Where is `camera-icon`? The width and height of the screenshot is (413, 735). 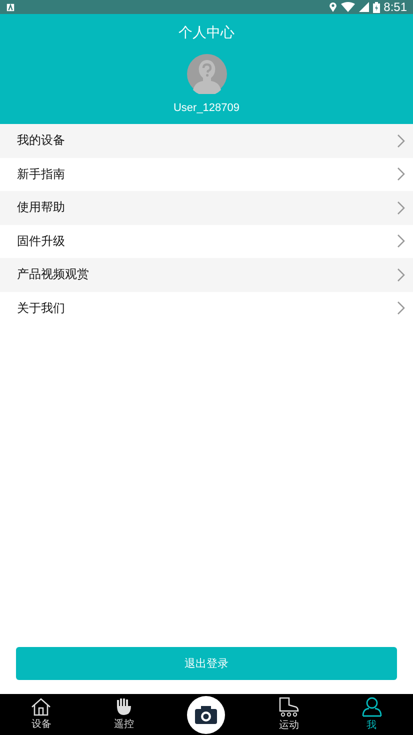 camera-icon is located at coordinates (206, 715).